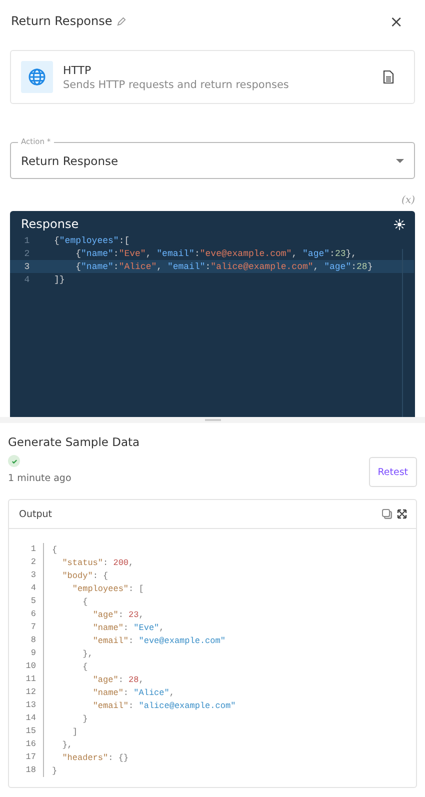 The image size is (425, 797). Describe the element at coordinates (26, 770) in the screenshot. I see `line-number: 18` at that location.